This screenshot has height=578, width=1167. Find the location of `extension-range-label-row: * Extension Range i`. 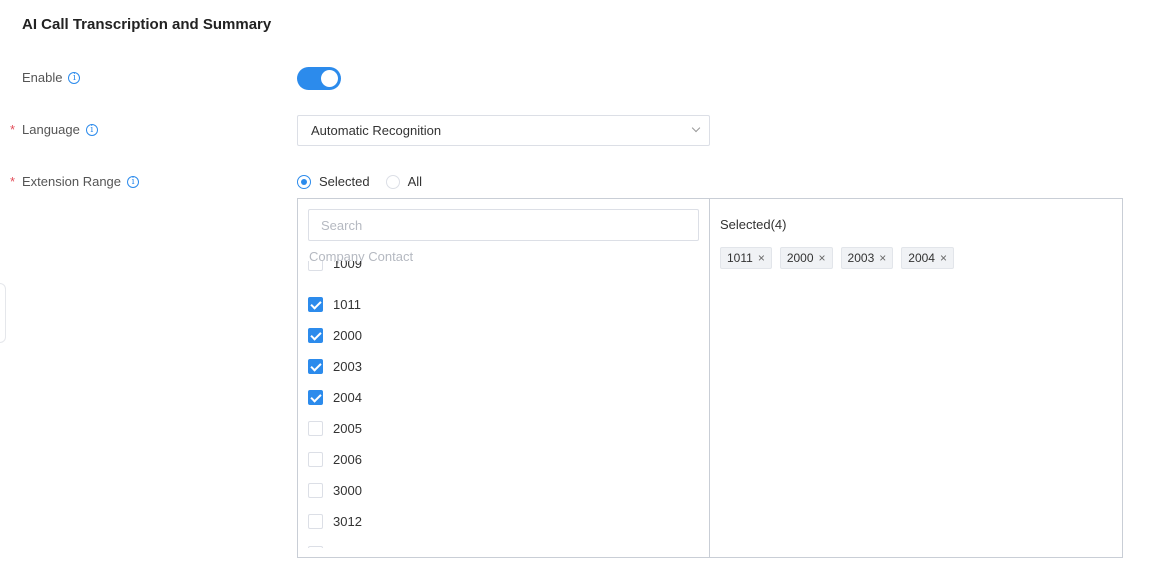

extension-range-label-row: * Extension Range i is located at coordinates (75, 181).